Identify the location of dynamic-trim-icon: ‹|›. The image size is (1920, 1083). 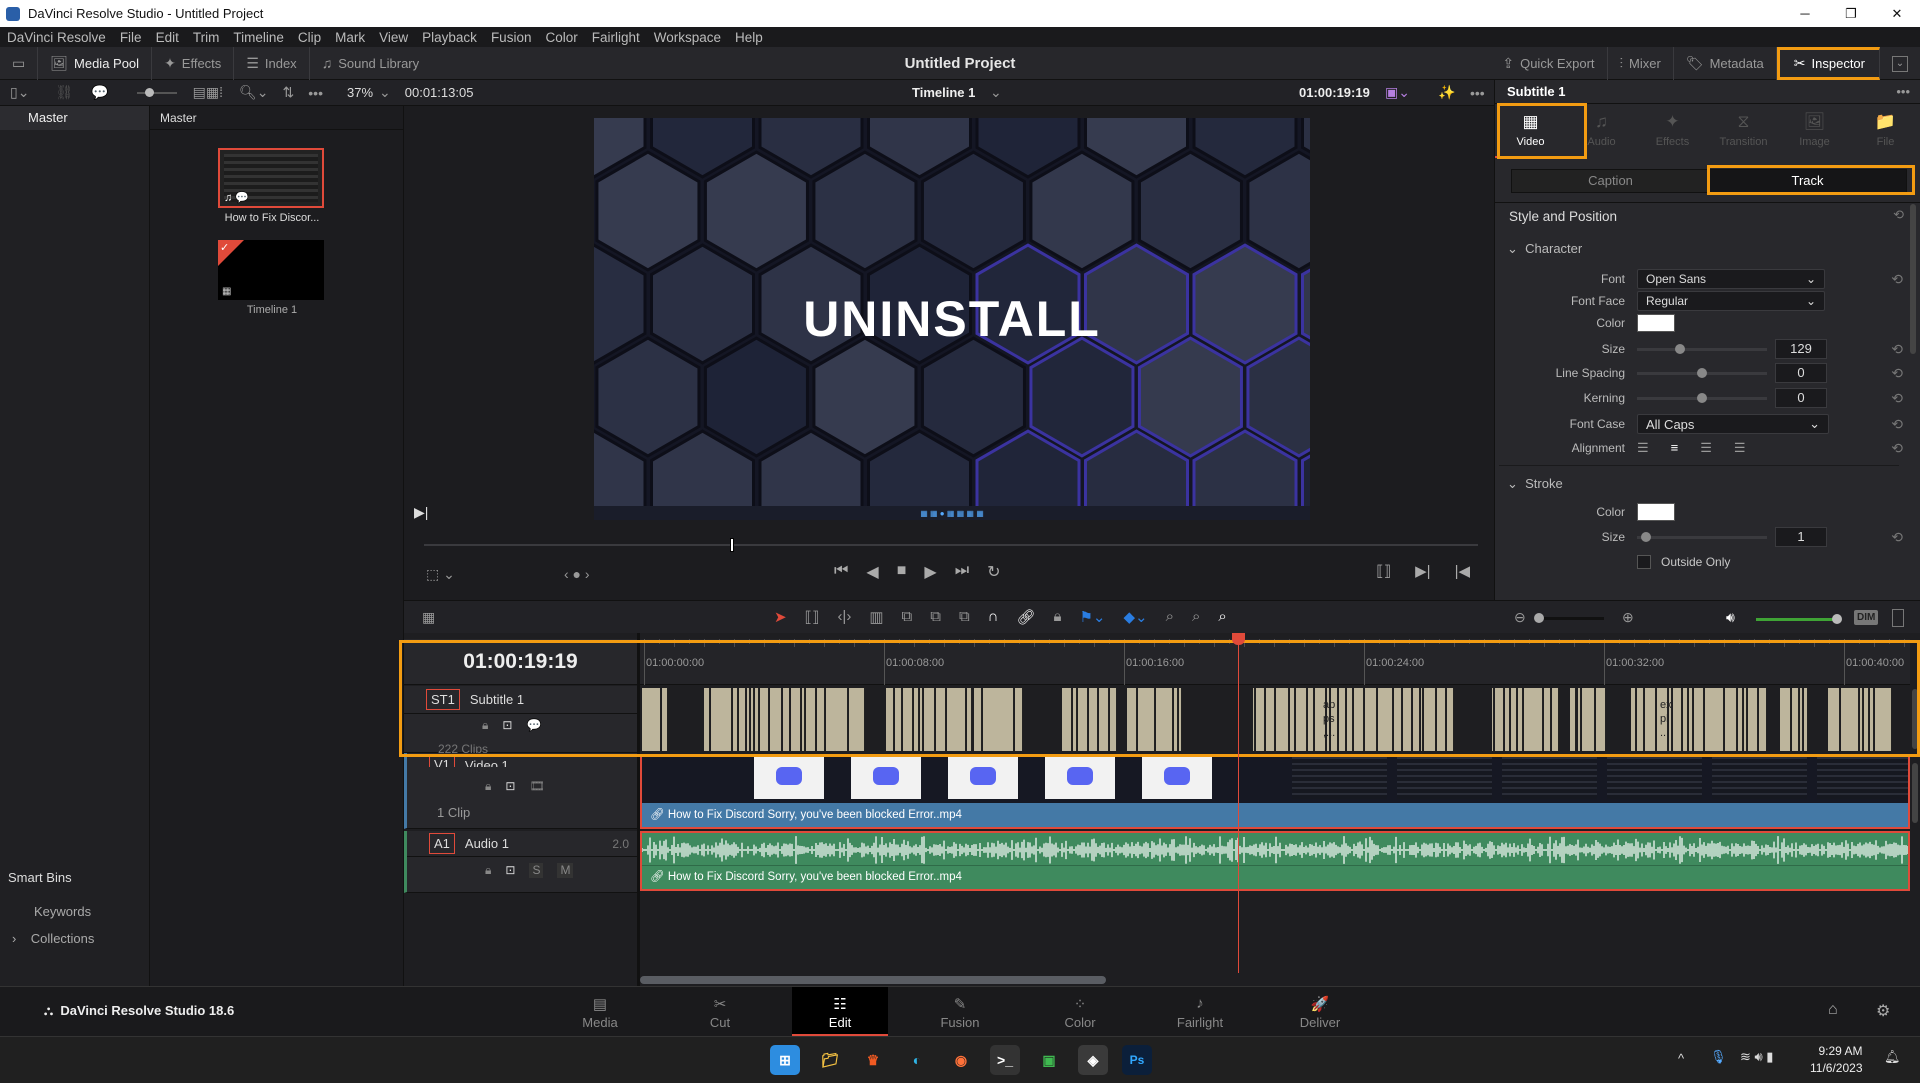
(844, 617).